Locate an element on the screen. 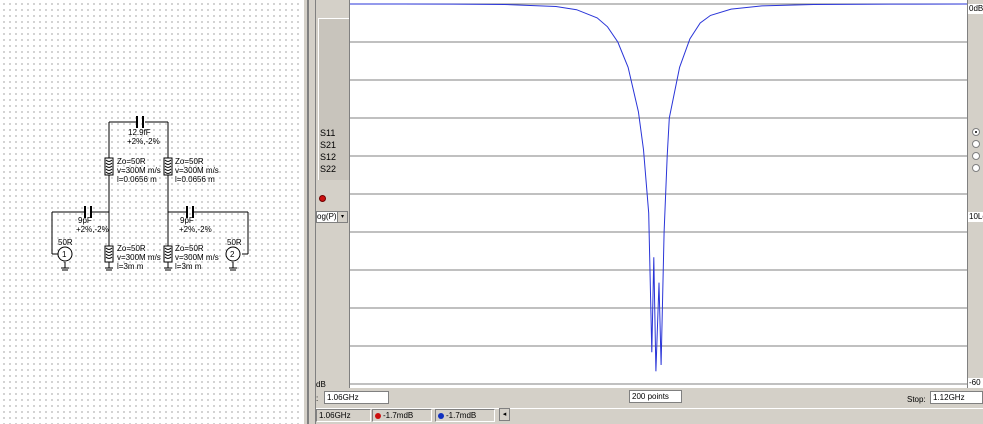  axis-bottom-label: -60 is located at coordinates (975, 383).